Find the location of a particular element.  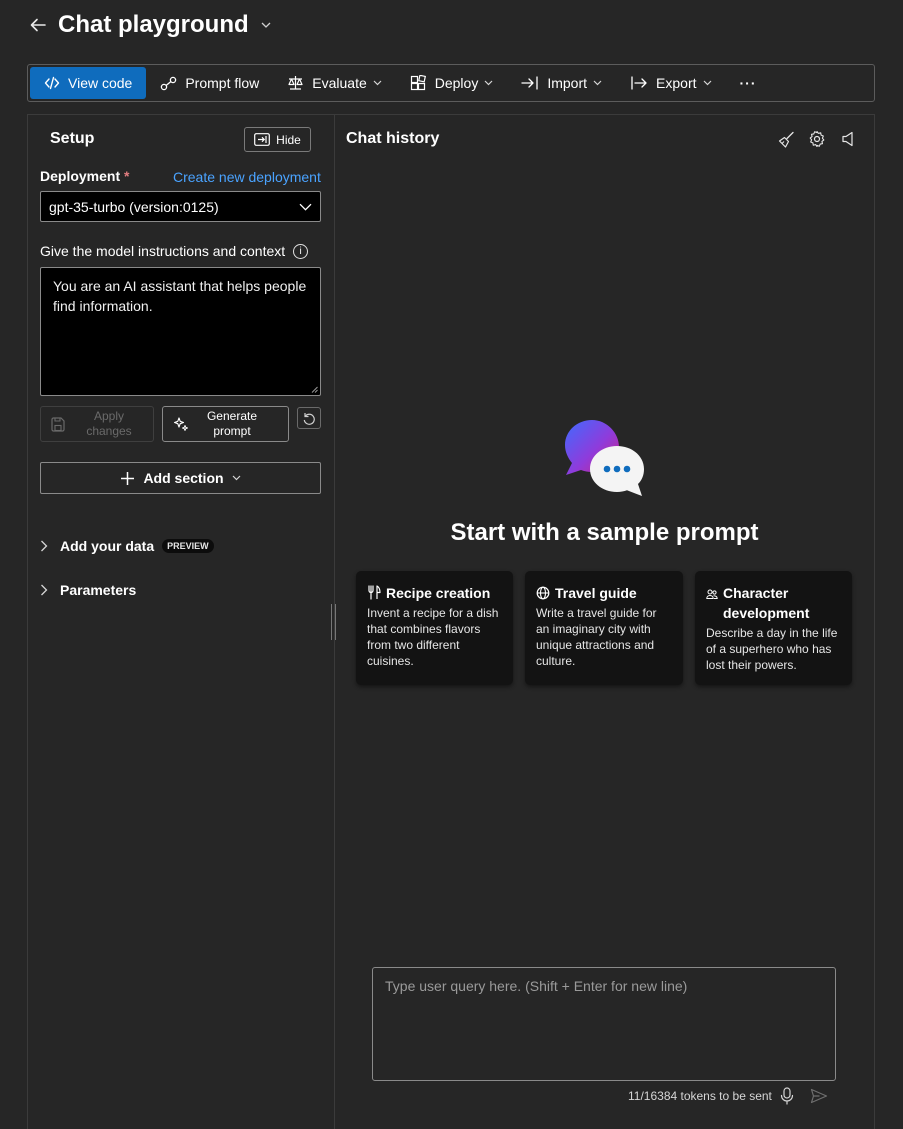

add-your-data-expander: Add your data PREVIEW is located at coordinates (127, 546).